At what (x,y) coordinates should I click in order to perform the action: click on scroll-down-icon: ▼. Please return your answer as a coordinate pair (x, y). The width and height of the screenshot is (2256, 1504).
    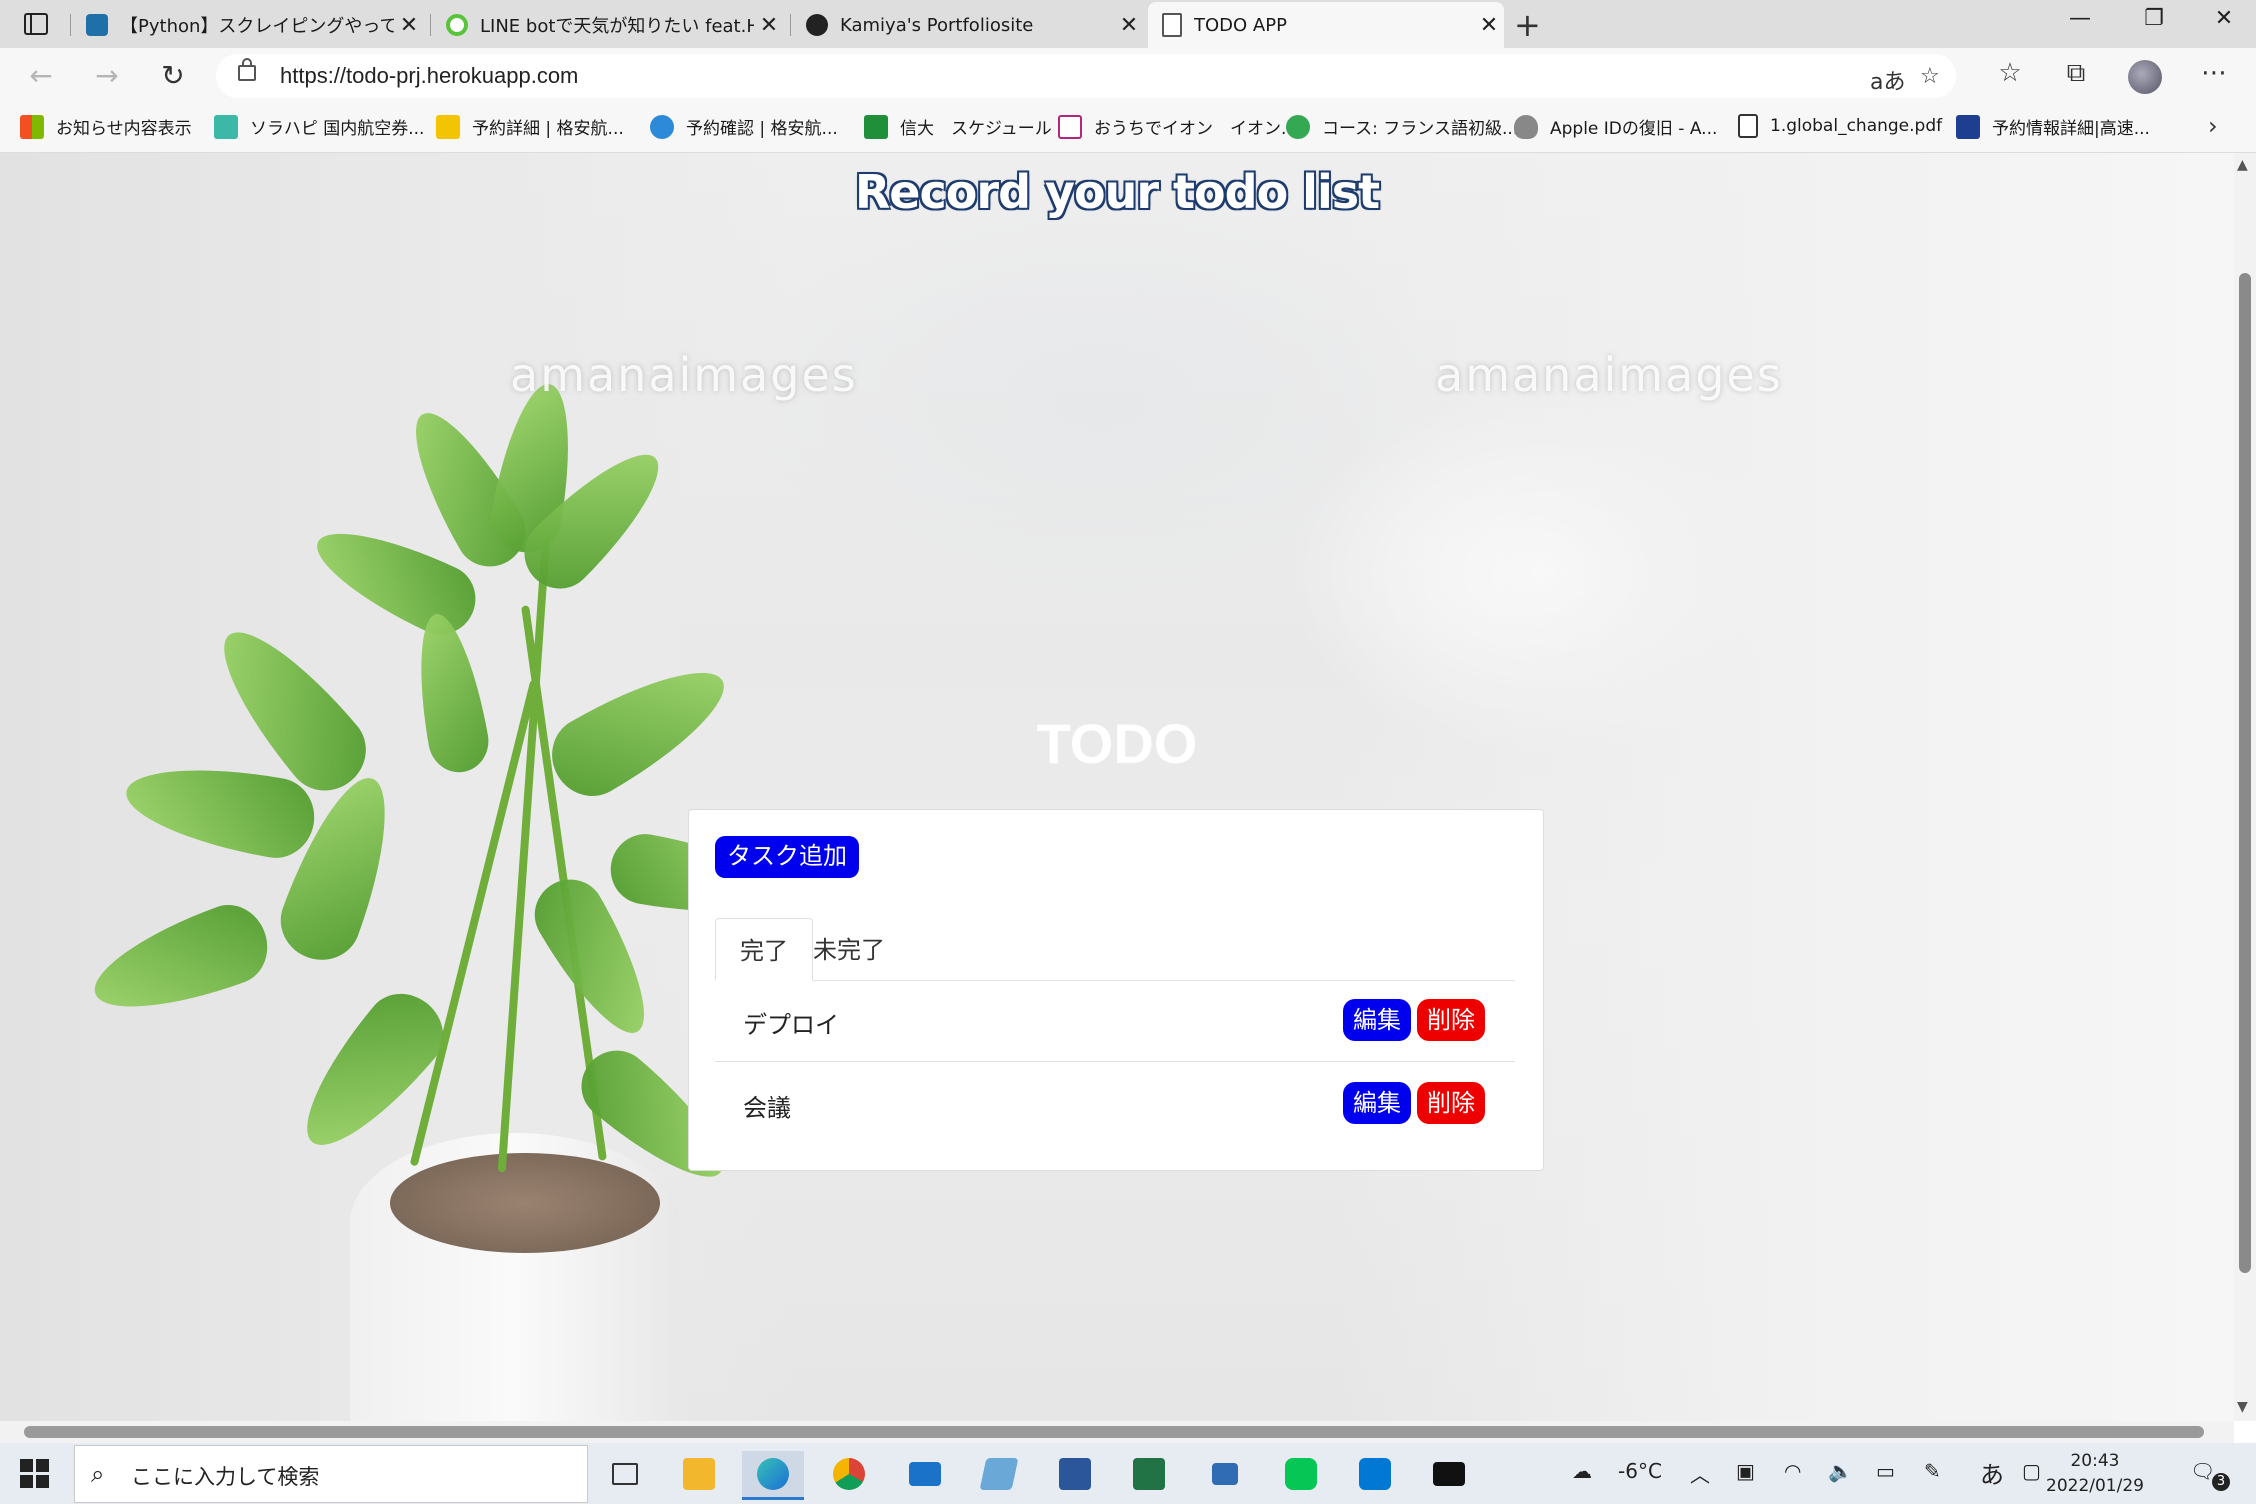
    Looking at the image, I should click on (2242, 1407).